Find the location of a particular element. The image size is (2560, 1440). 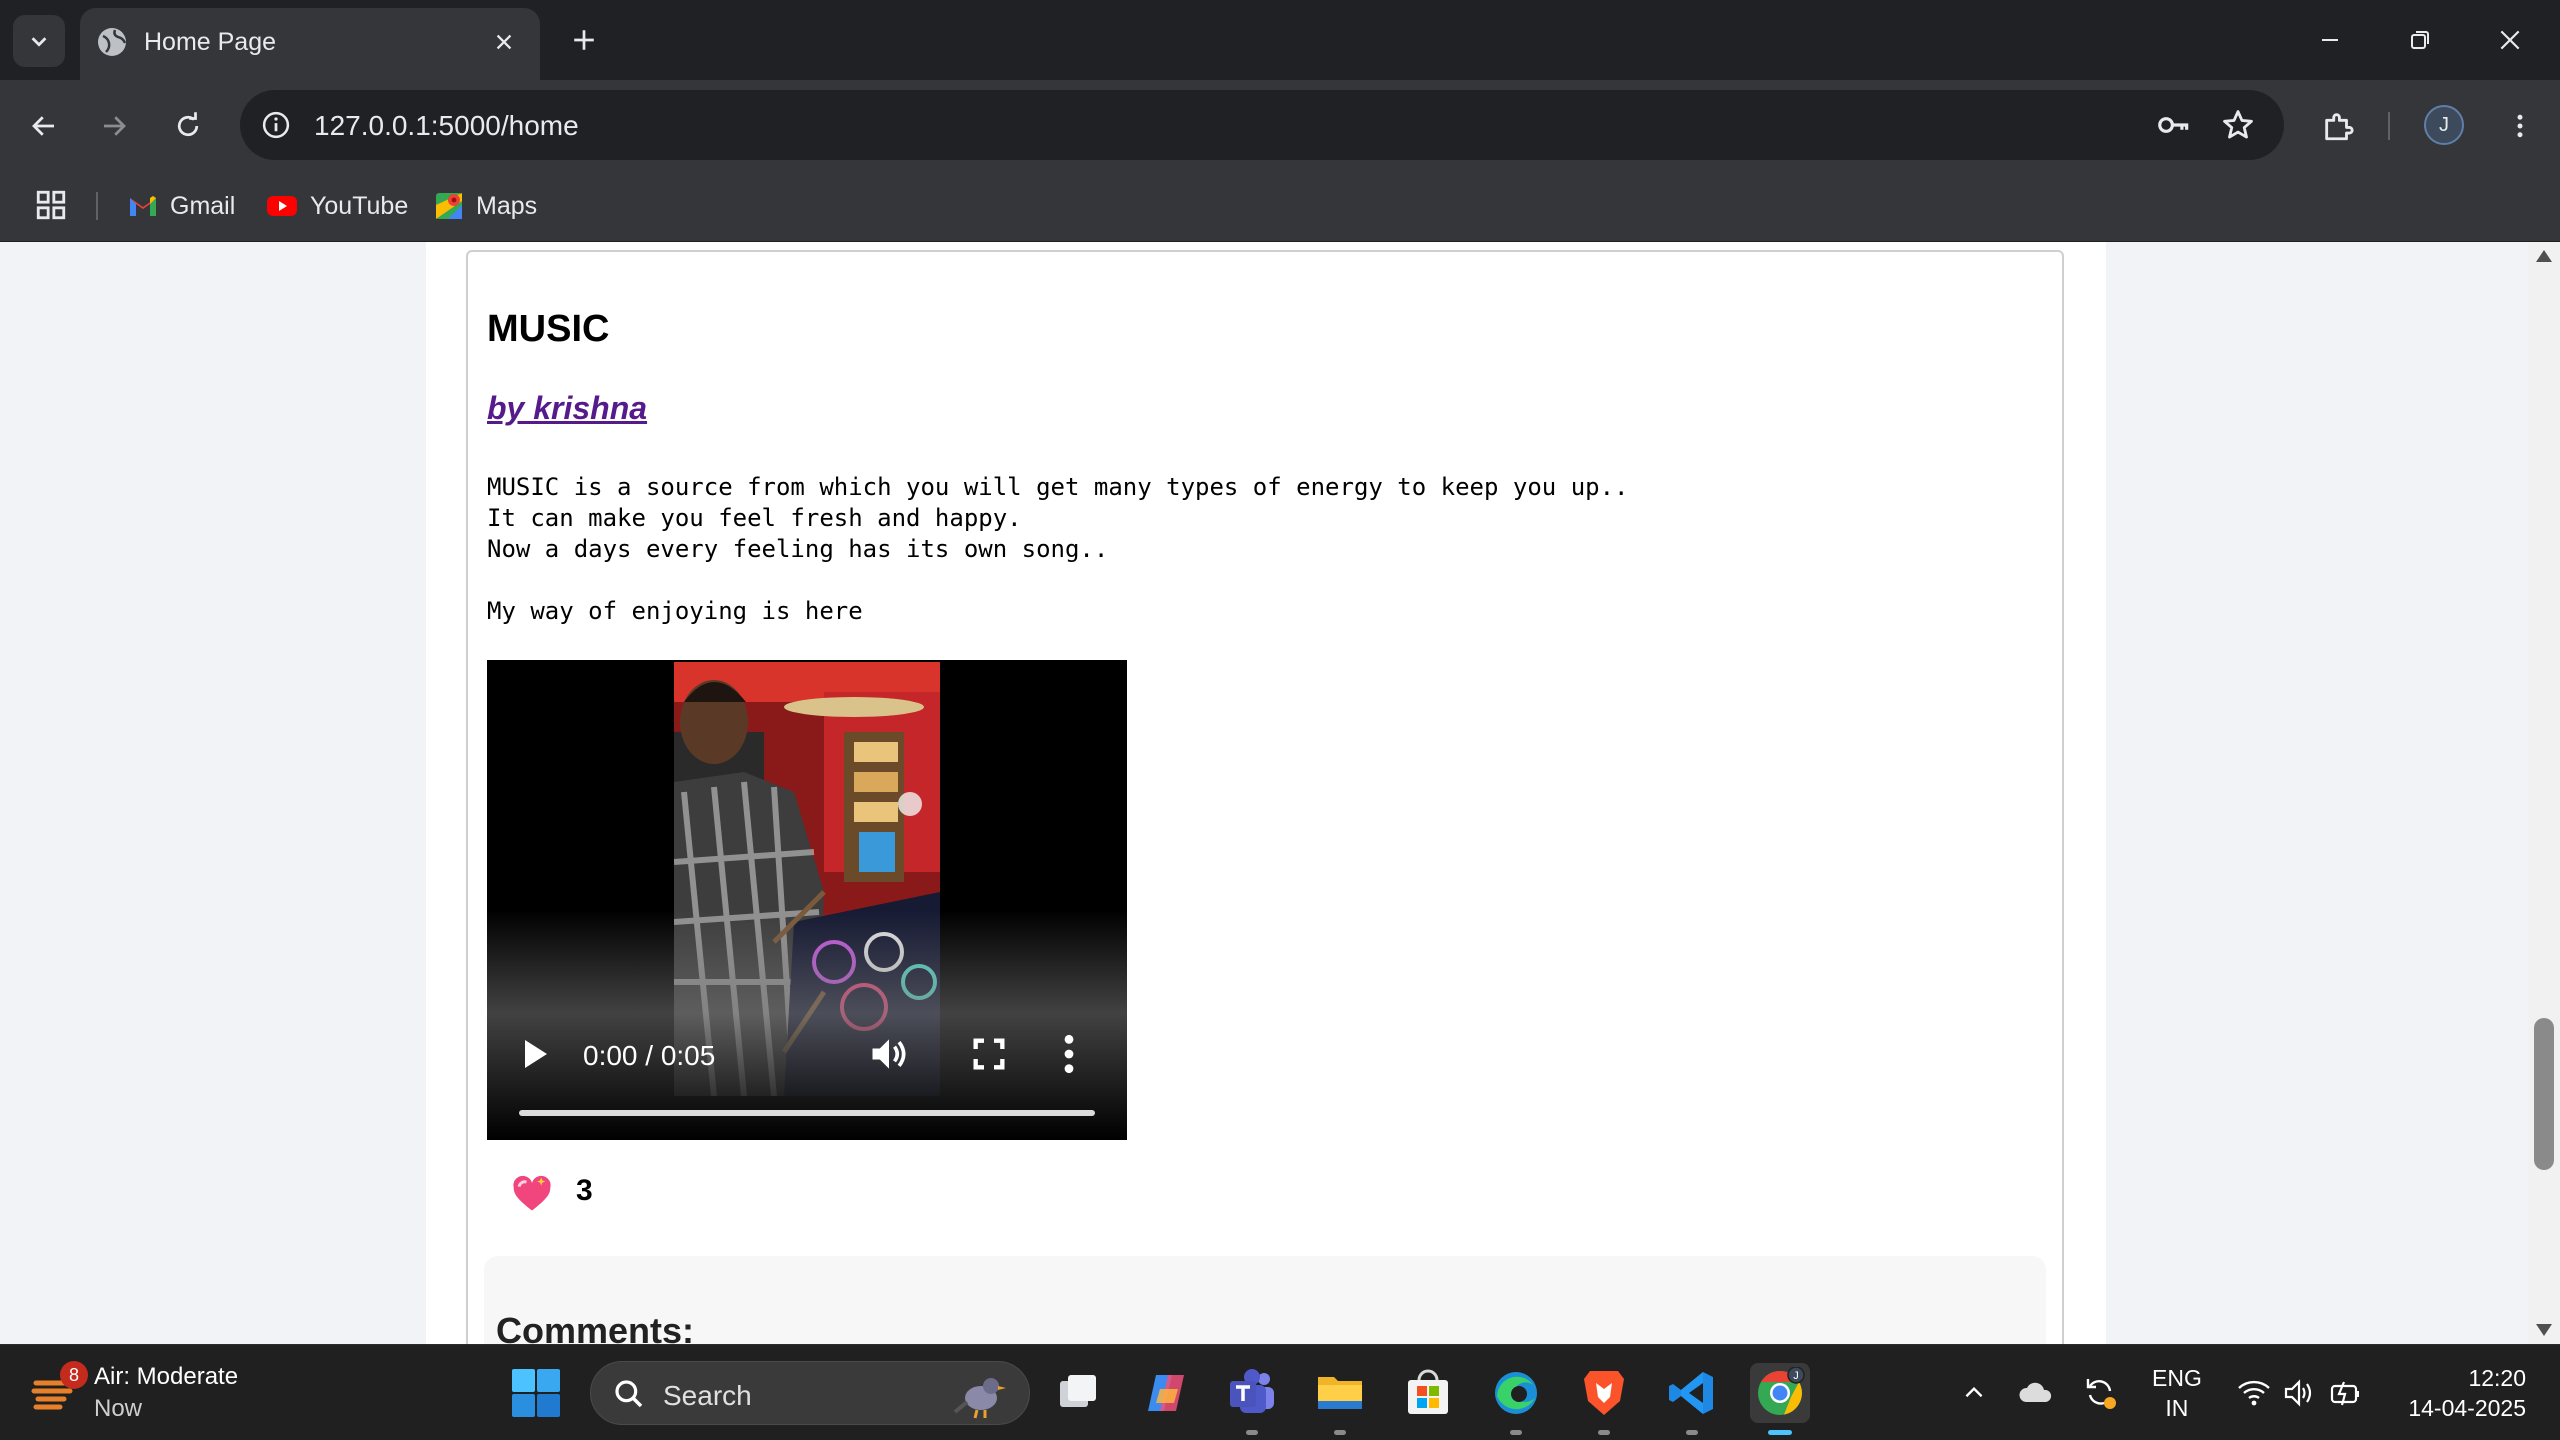

video-player: 0:00 / 0:05 is located at coordinates (807, 900).